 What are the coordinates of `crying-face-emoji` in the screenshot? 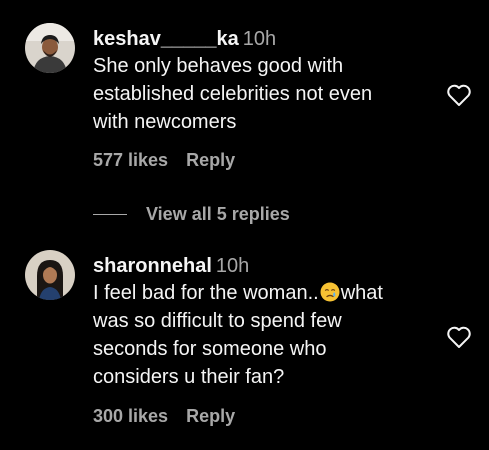 It's located at (330, 292).